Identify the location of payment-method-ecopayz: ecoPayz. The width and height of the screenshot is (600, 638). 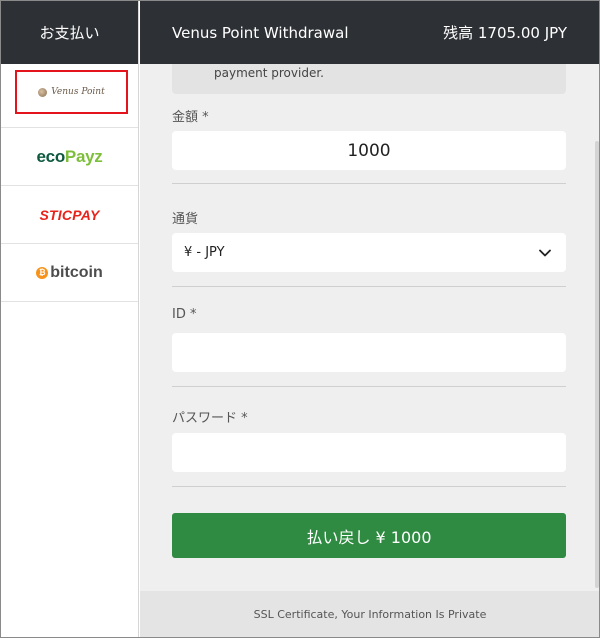
(69, 157).